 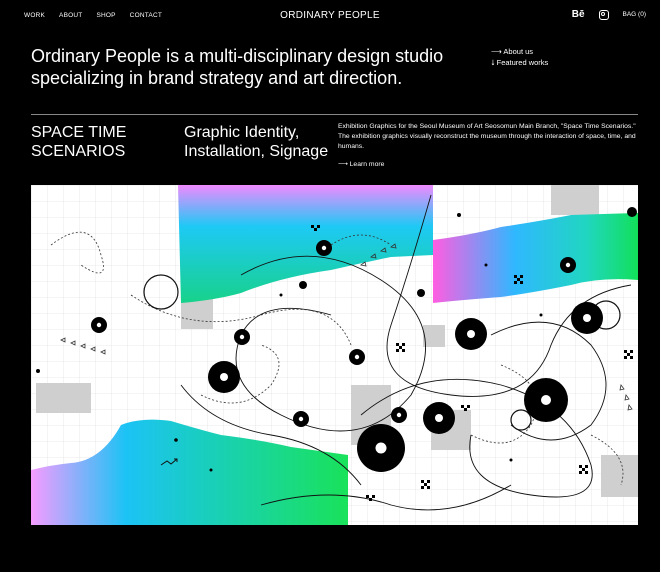 What do you see at coordinates (334, 114) in the screenshot?
I see `divider` at bounding box center [334, 114].